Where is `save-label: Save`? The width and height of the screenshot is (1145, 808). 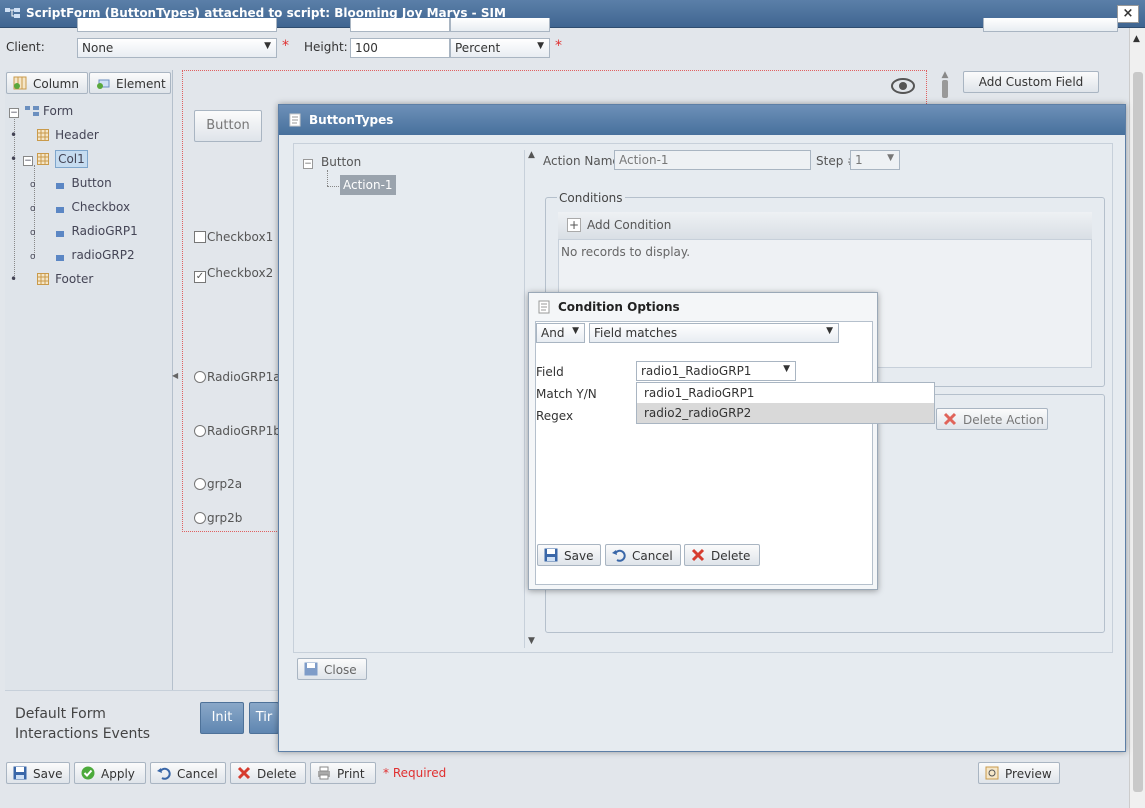
save-label: Save is located at coordinates (48, 774).